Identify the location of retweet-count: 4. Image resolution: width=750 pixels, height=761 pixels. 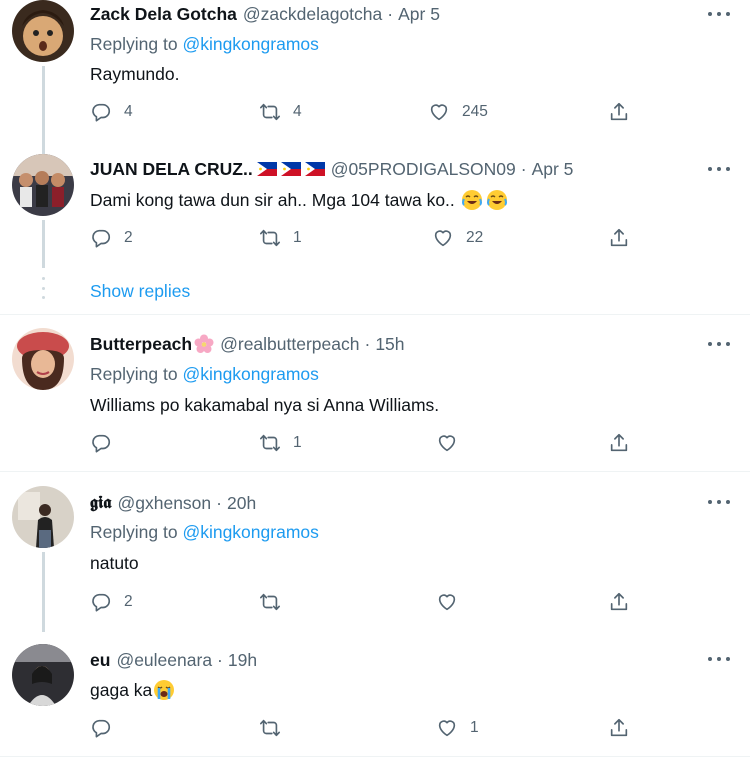
(297, 111).